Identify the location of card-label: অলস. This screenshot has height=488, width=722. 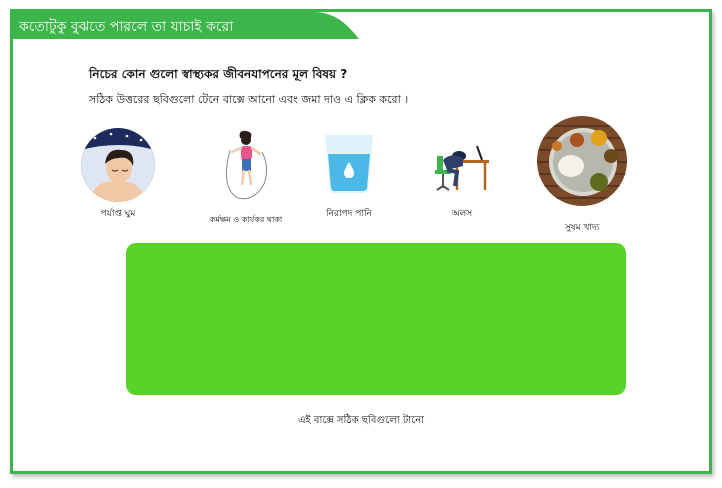
(462, 214).